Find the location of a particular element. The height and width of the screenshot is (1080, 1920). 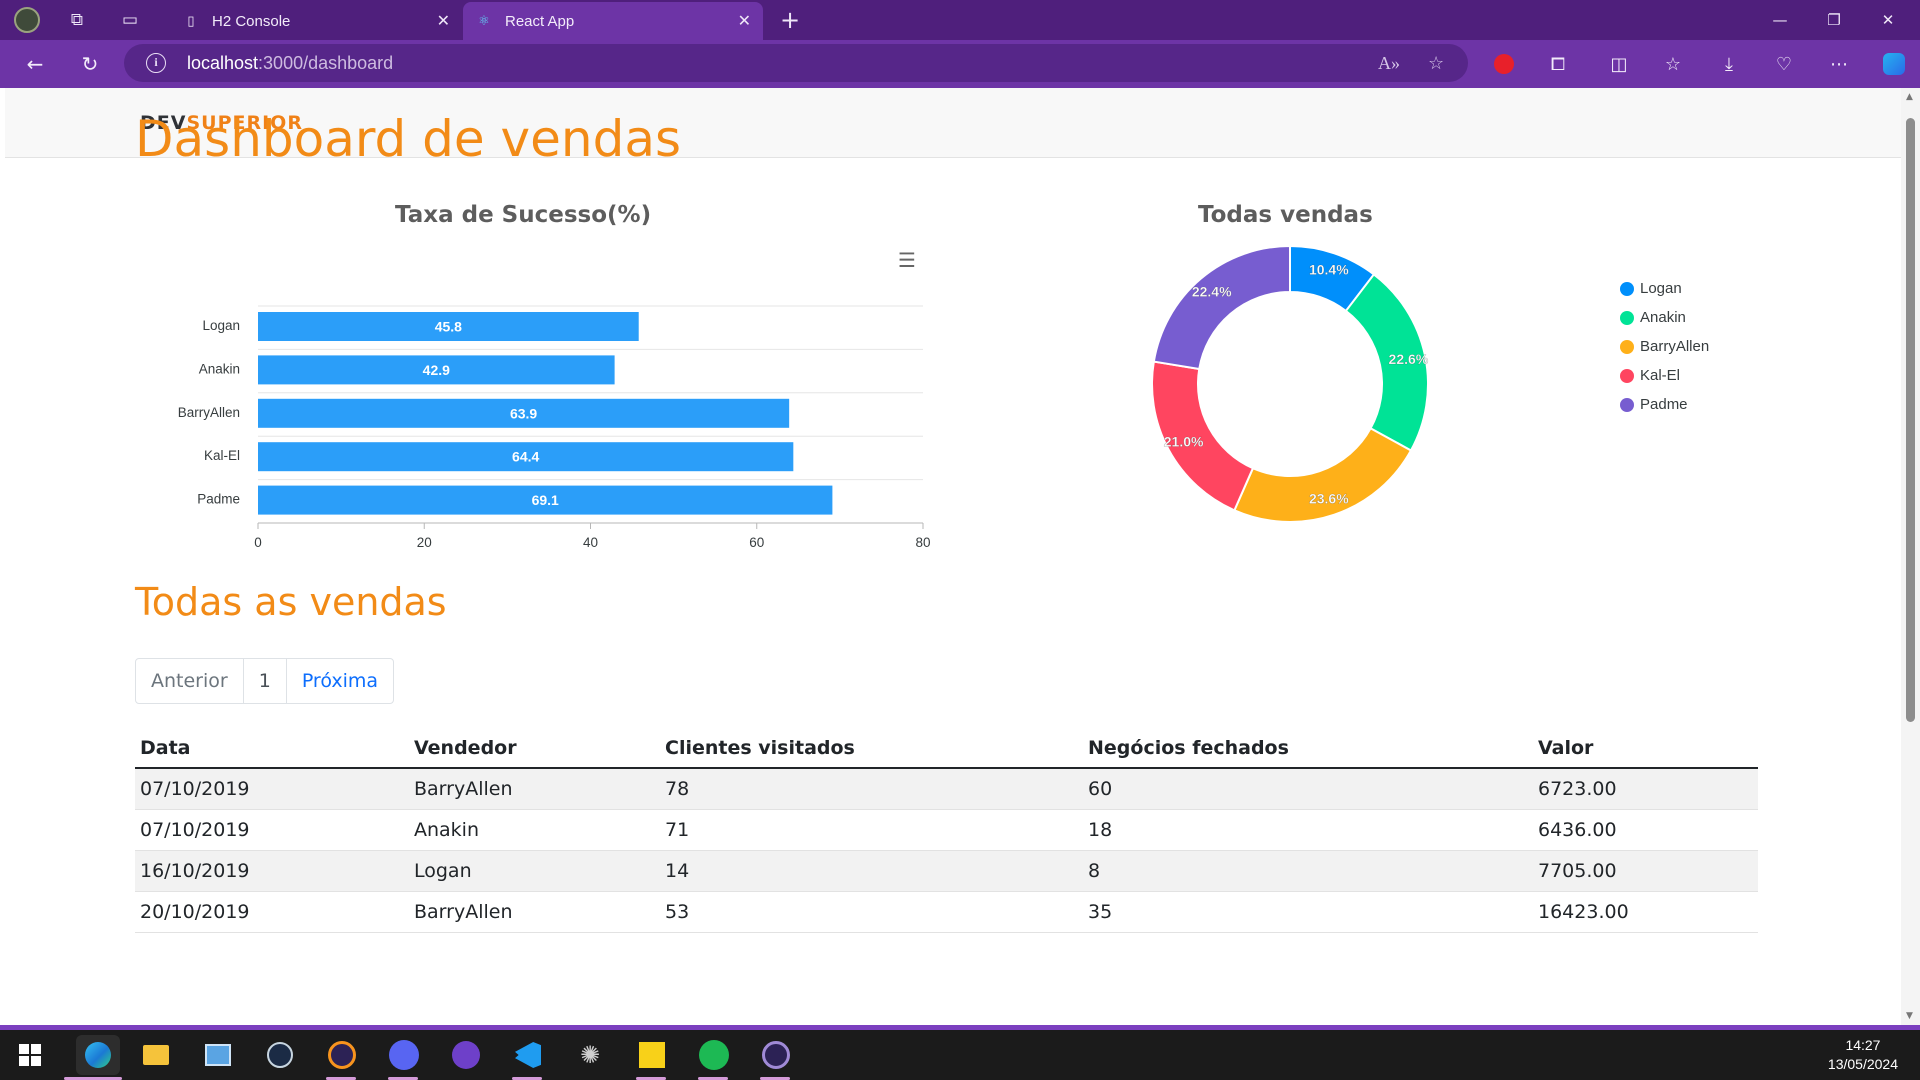

minimize-button: — is located at coordinates (1780, 20).